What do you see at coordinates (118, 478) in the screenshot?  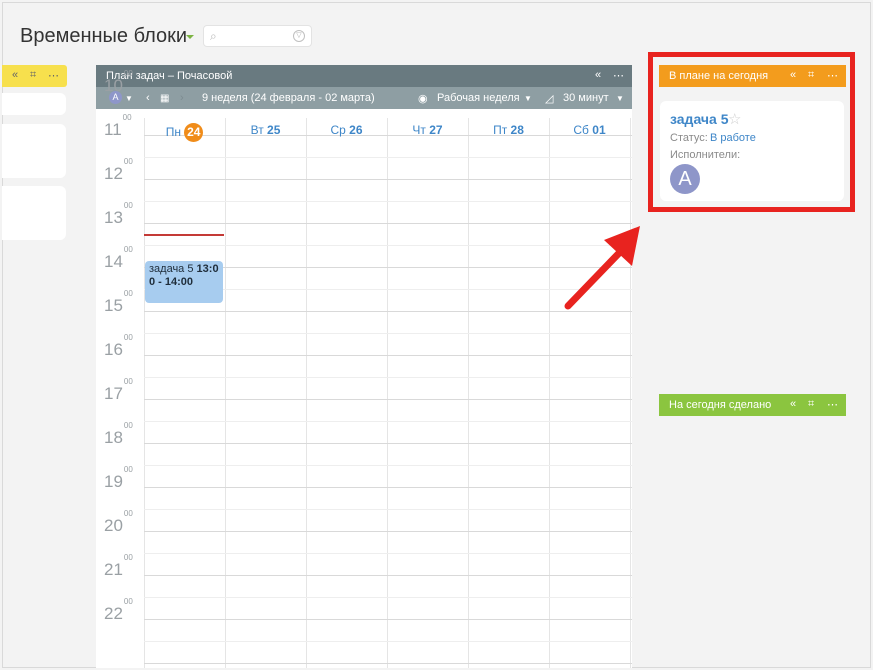 I see `hour-label: 1900` at bounding box center [118, 478].